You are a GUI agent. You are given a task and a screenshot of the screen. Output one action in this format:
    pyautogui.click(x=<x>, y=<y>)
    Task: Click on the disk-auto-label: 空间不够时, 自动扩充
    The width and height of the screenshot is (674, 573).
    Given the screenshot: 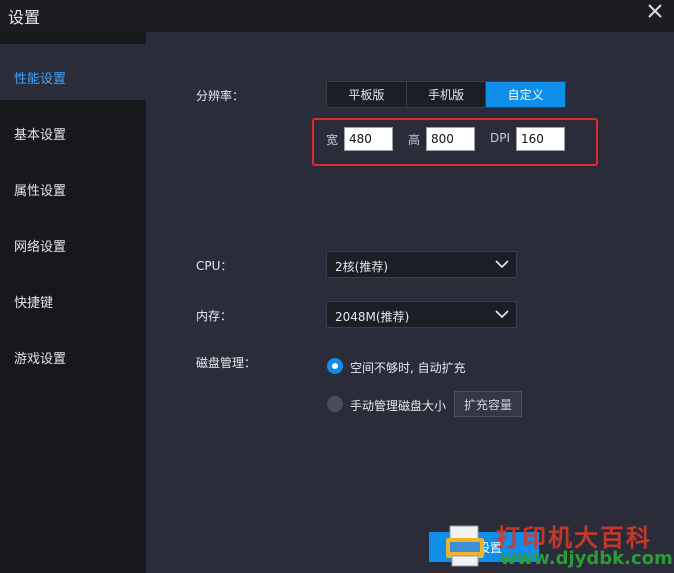 What is the action you would take?
    pyautogui.click(x=408, y=367)
    